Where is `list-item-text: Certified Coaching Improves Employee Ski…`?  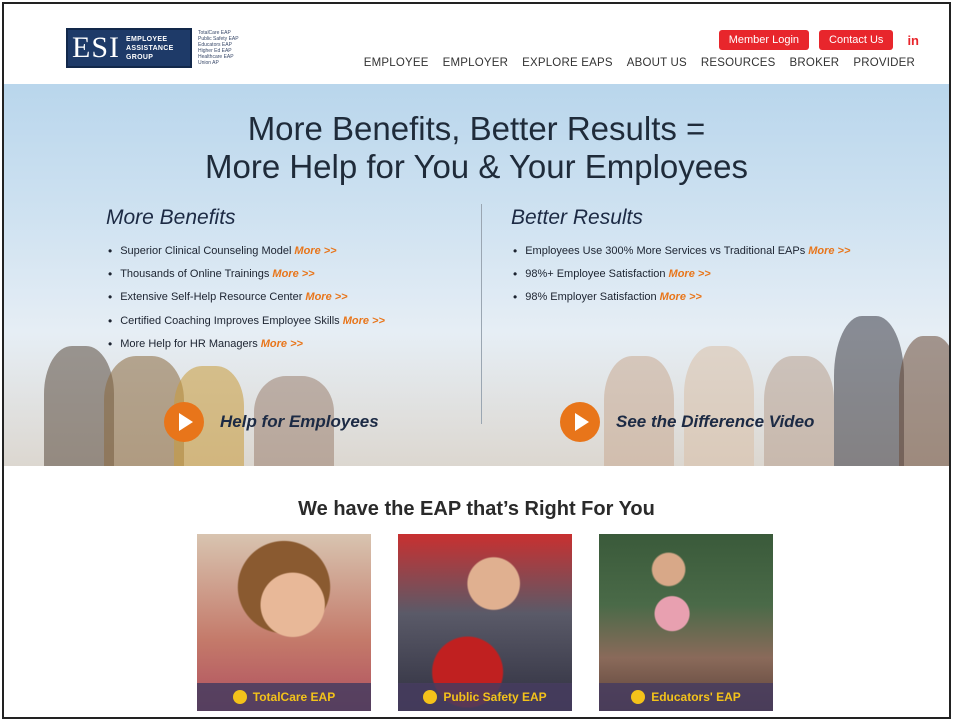
list-item-text: Certified Coaching Improves Employee Ski… is located at coordinates (230, 320).